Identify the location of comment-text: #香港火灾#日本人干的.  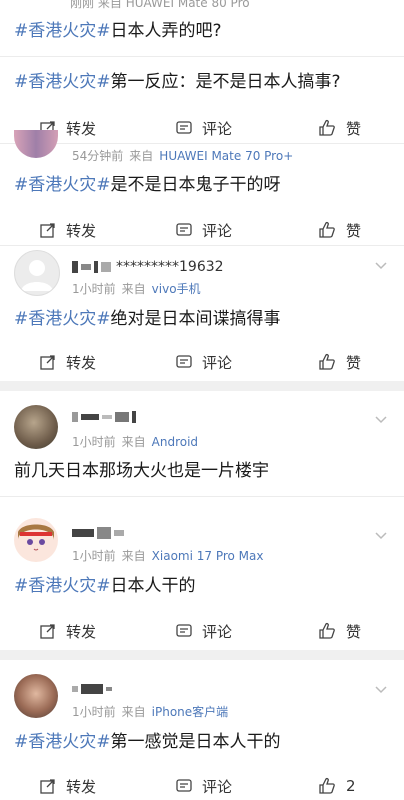
(105, 586).